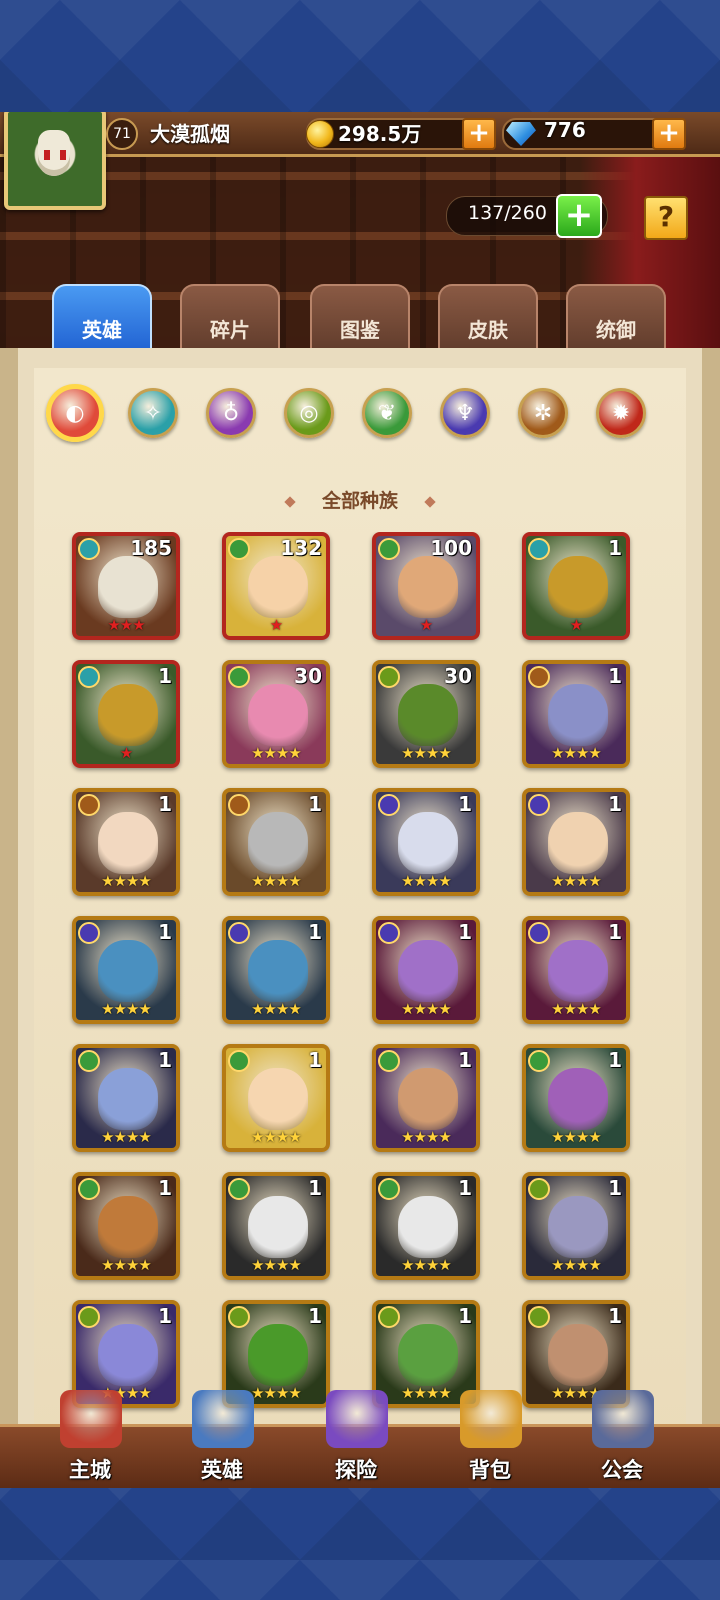 This screenshot has height=1600, width=720. I want to click on shadow-race-icon: ✧, so click(153, 413).